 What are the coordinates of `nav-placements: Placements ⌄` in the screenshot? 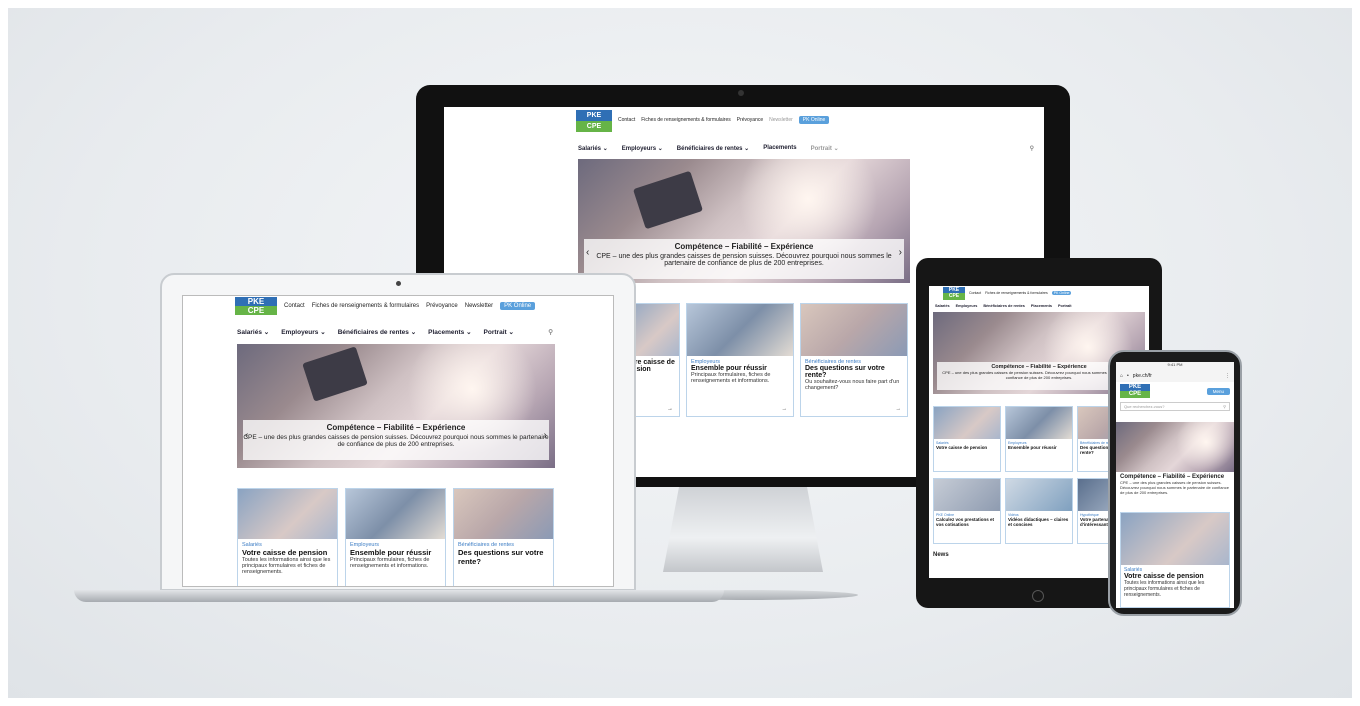 It's located at (449, 332).